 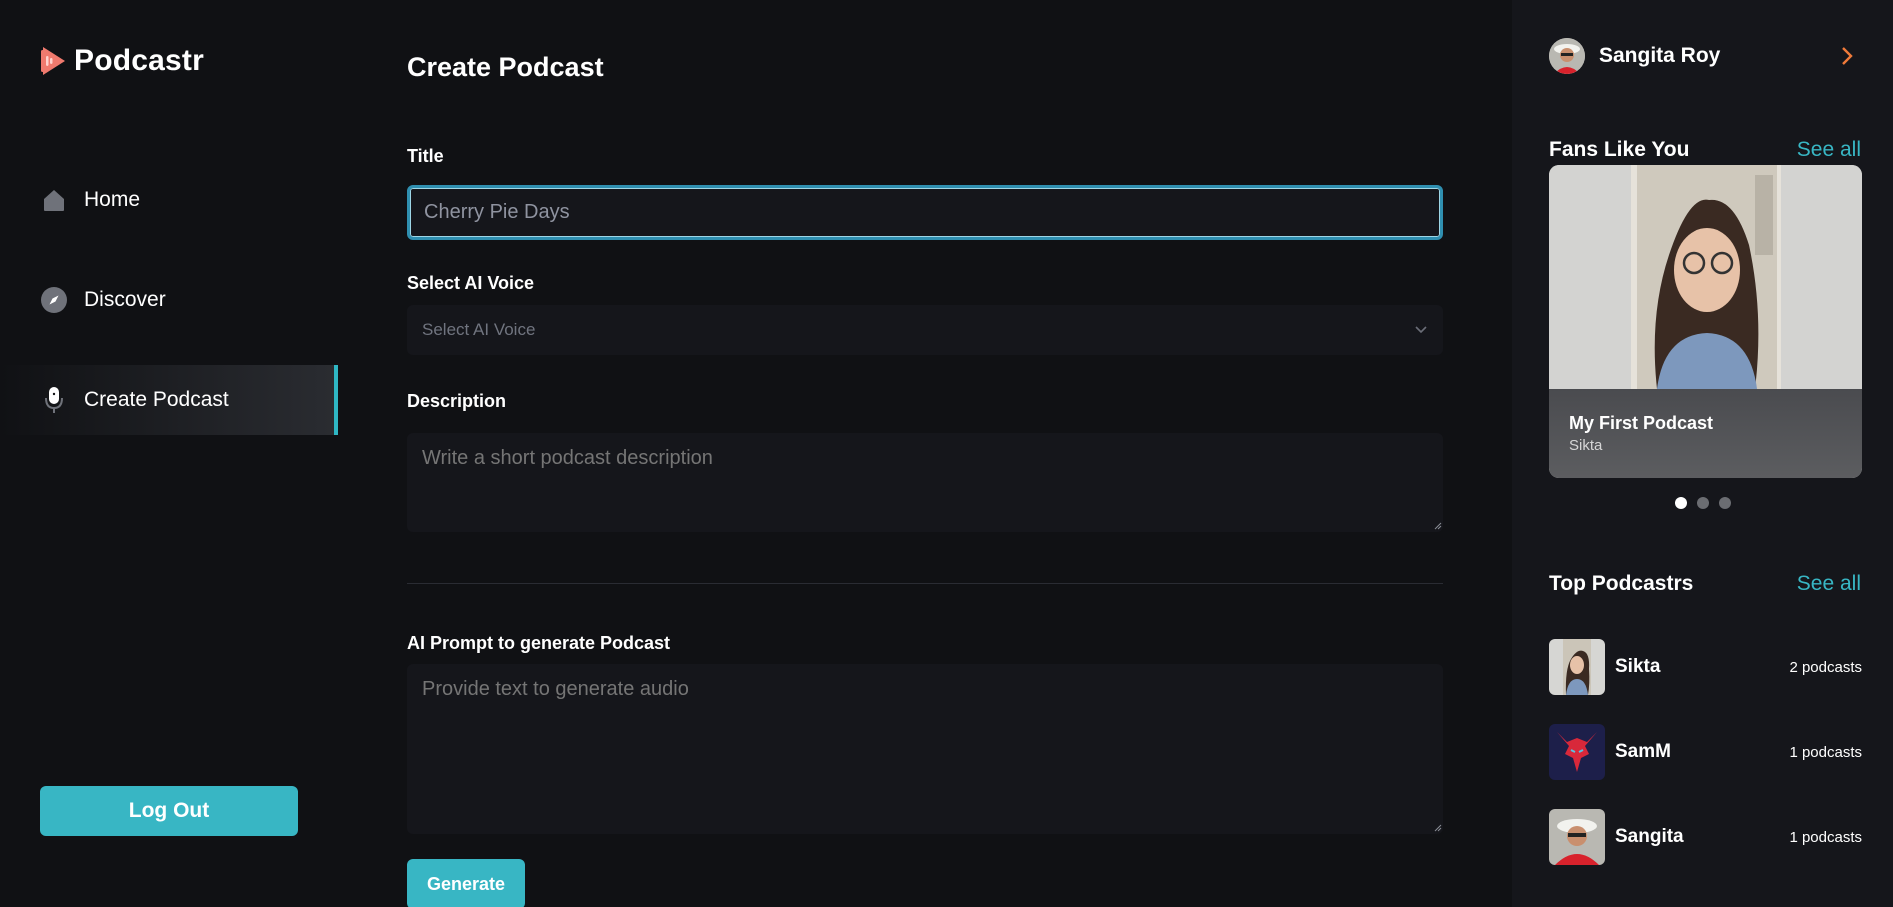 What do you see at coordinates (925, 330) in the screenshot?
I see `voice-select: Select AI Voice` at bounding box center [925, 330].